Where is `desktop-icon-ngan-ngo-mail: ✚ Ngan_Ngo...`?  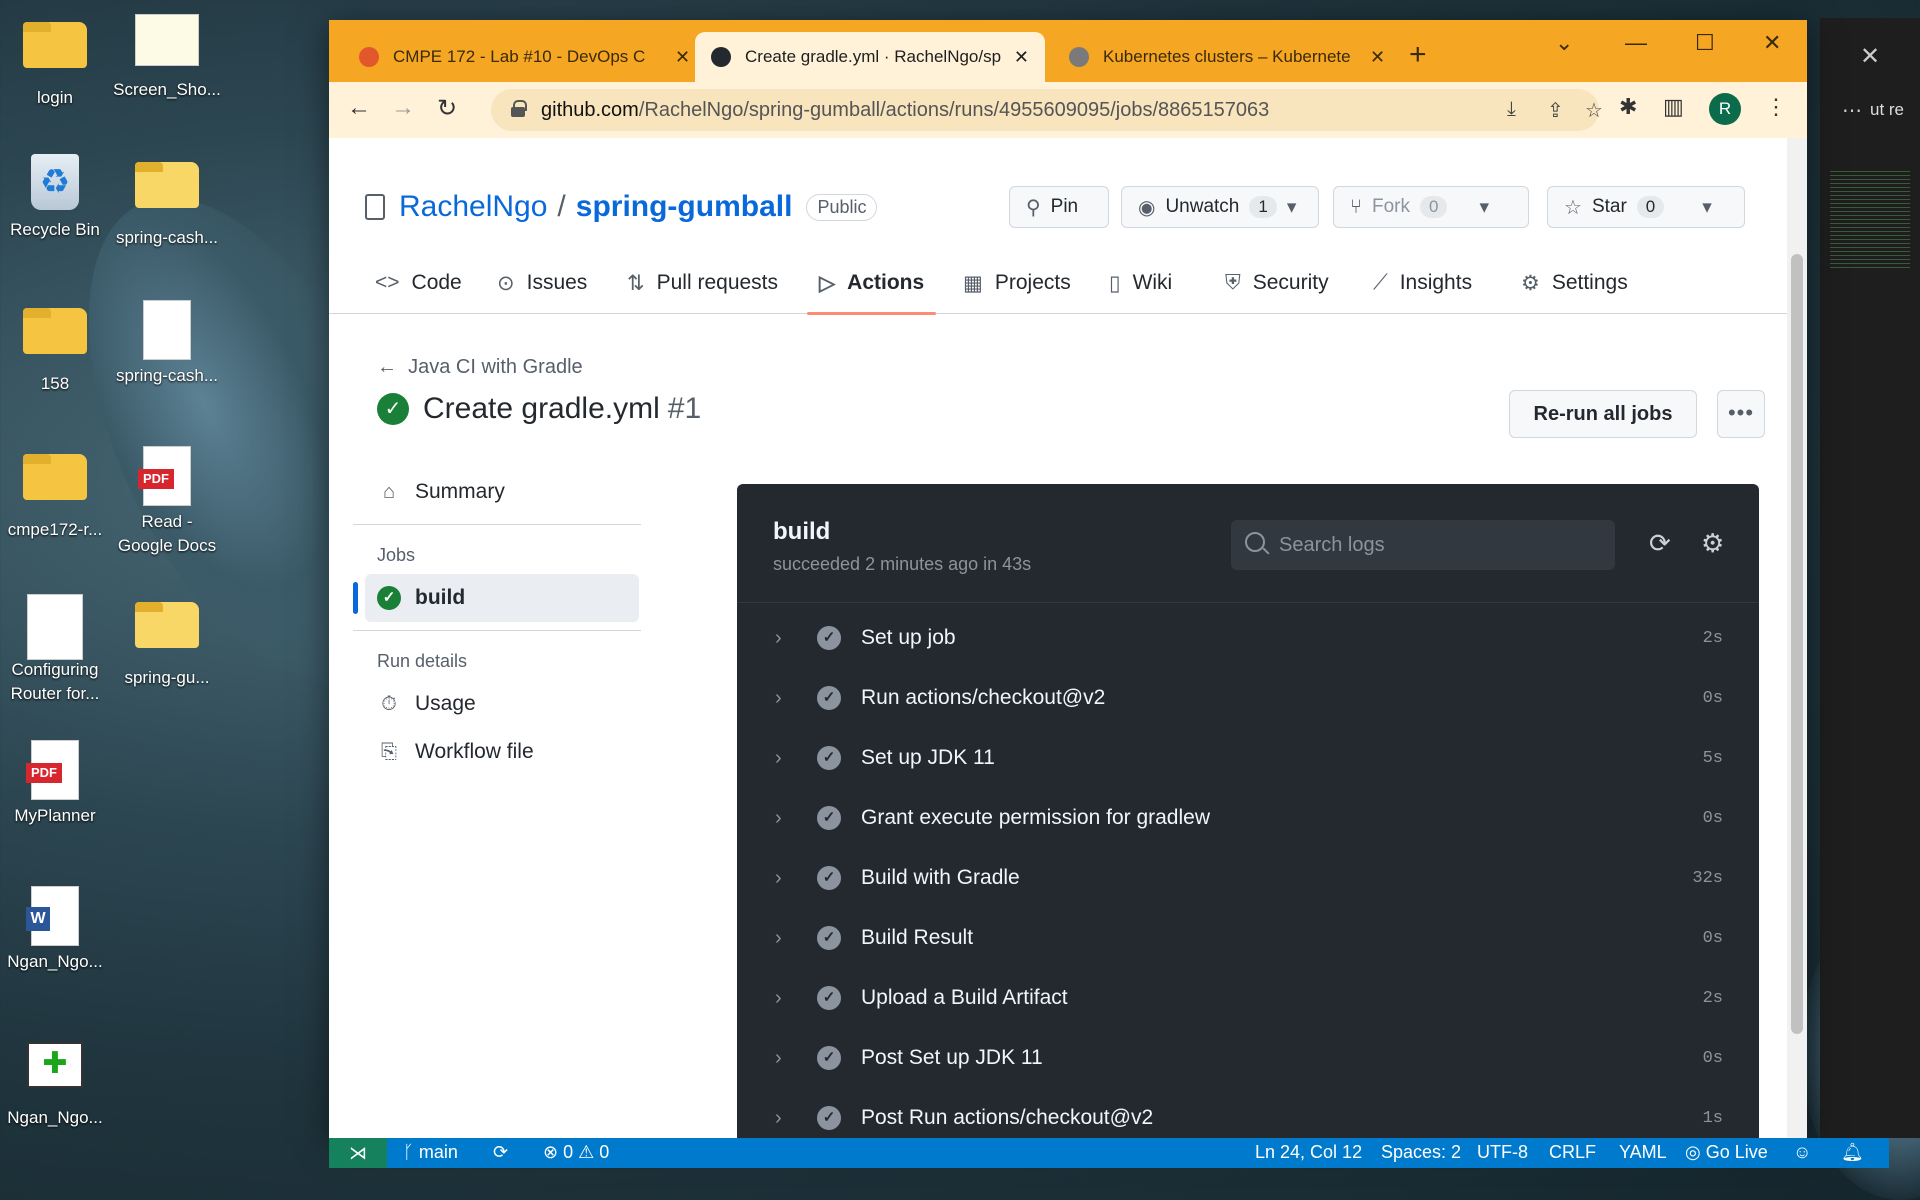 desktop-icon-ngan-ngo-mail: ✚ Ngan_Ngo... is located at coordinates (55, 1082).